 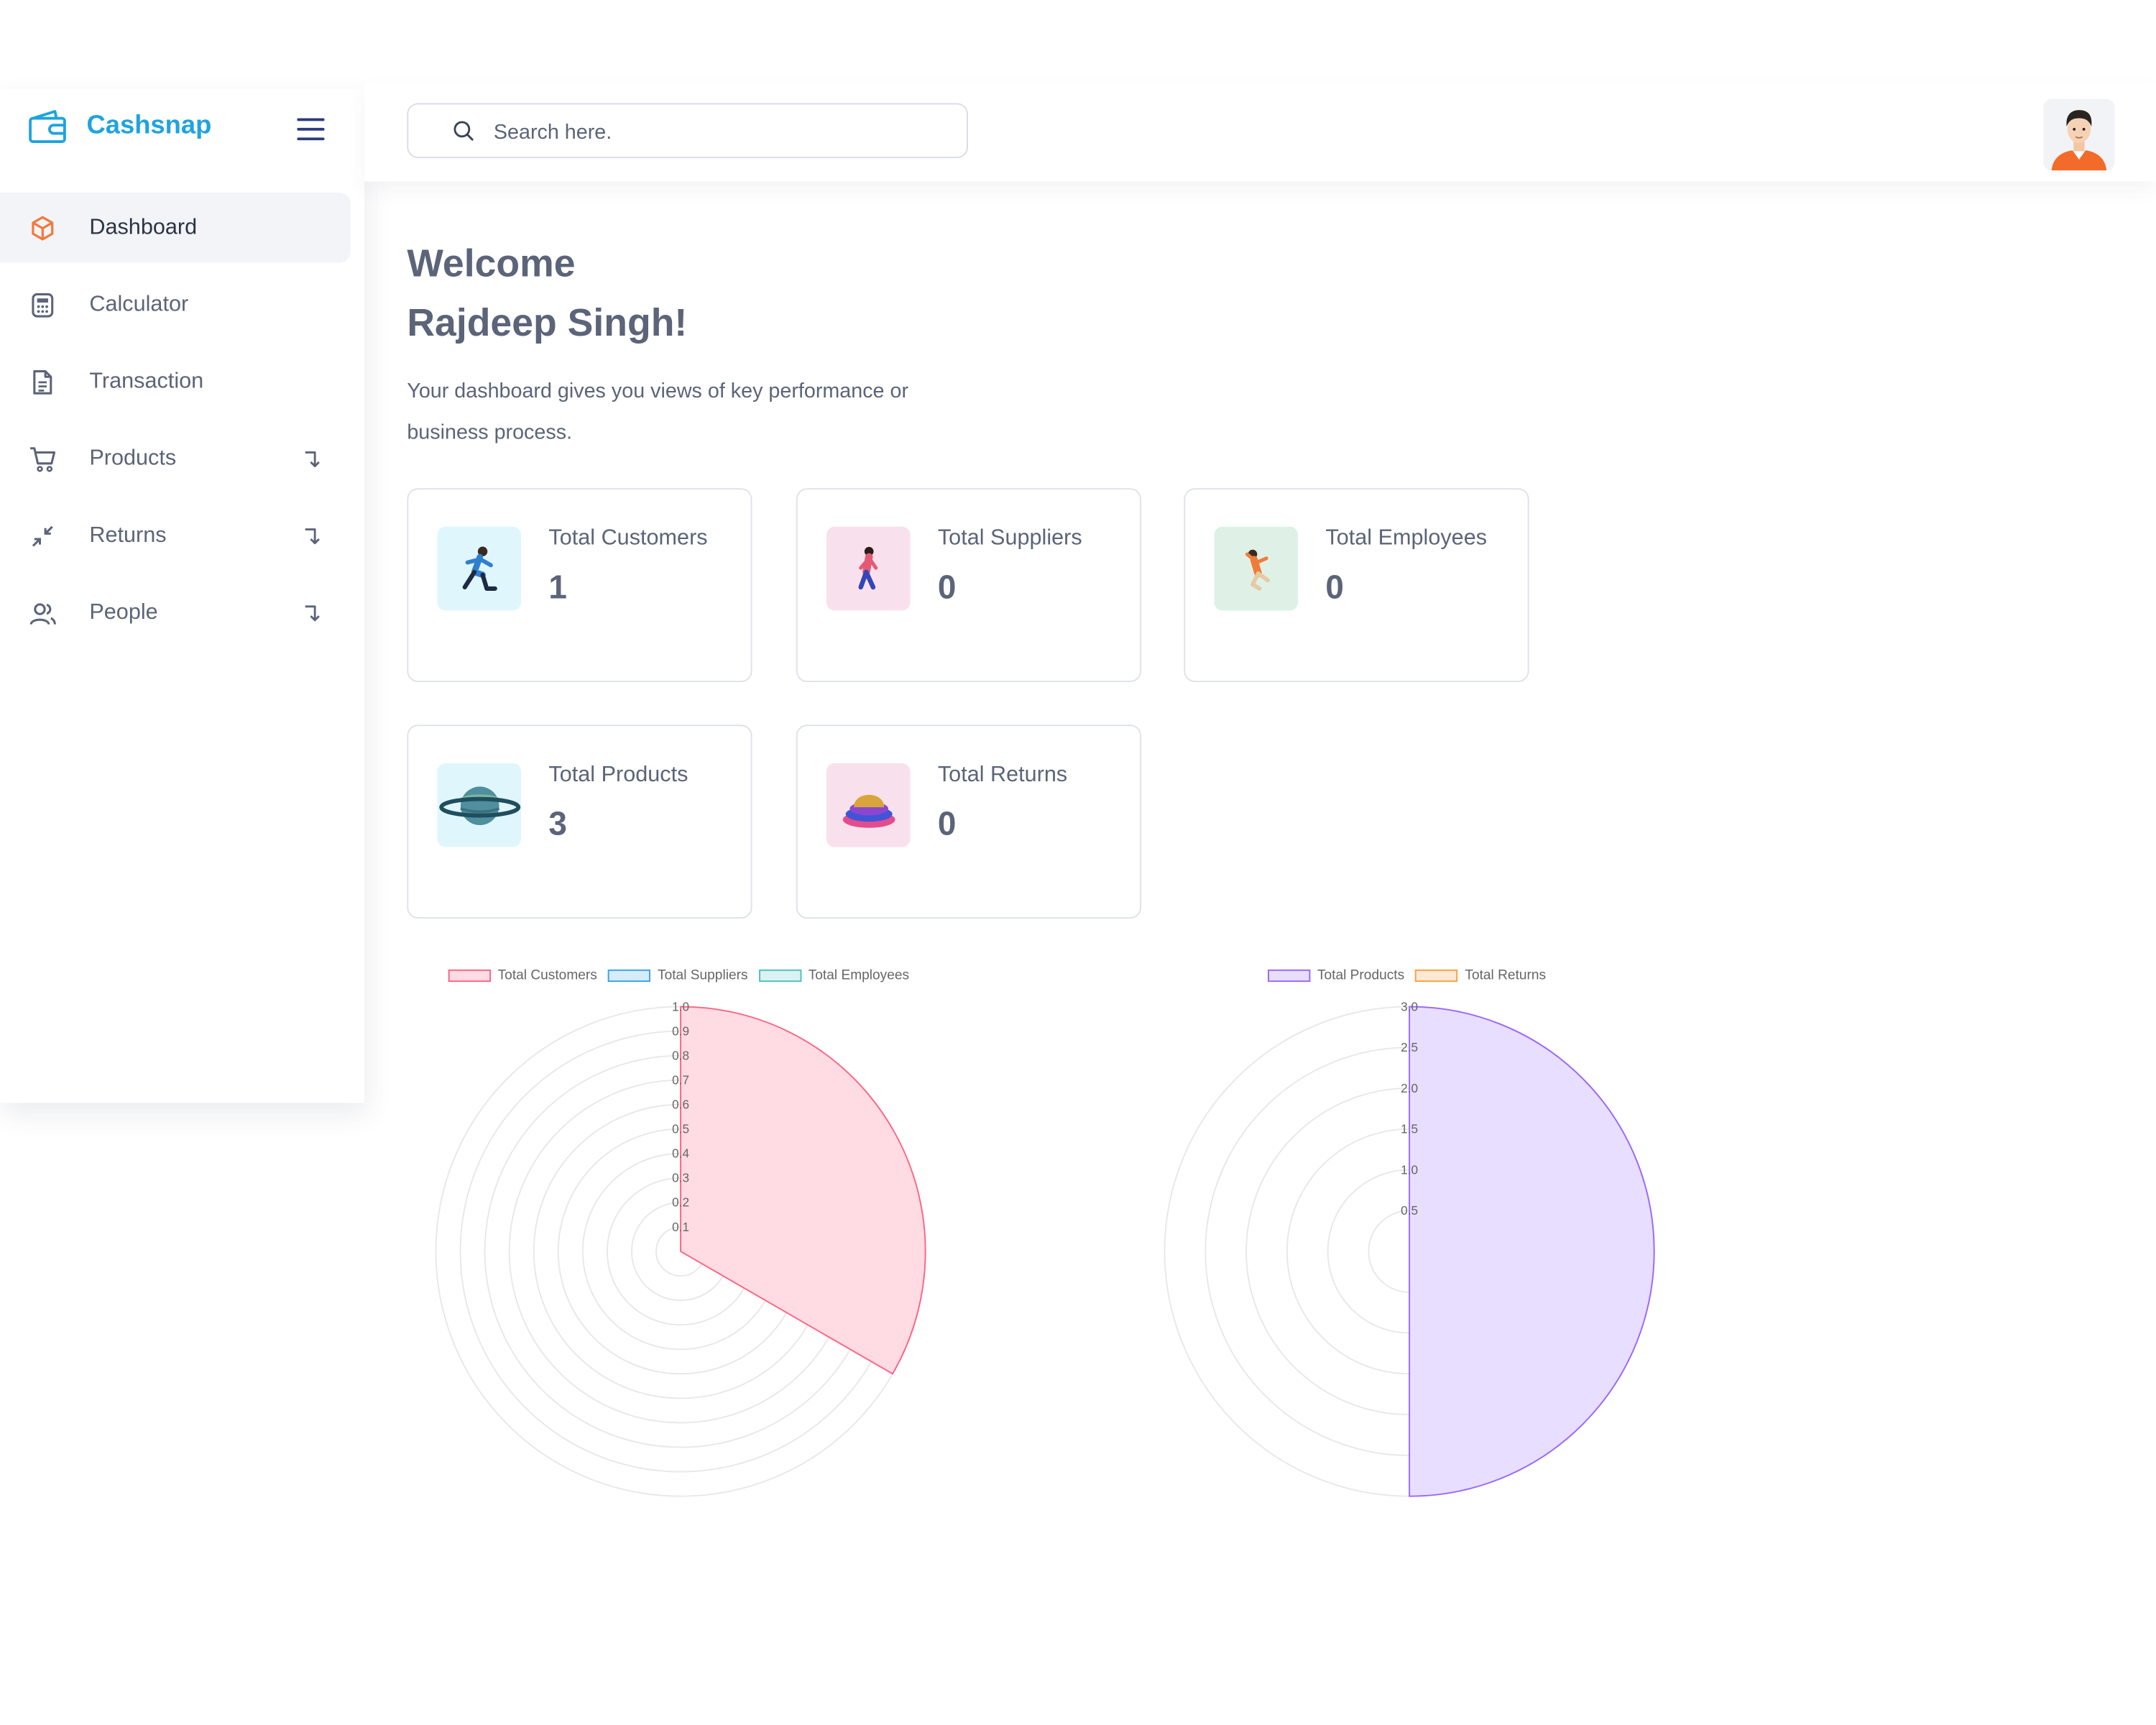 What do you see at coordinates (557, 588) in the screenshot?
I see `card-value: 1` at bounding box center [557, 588].